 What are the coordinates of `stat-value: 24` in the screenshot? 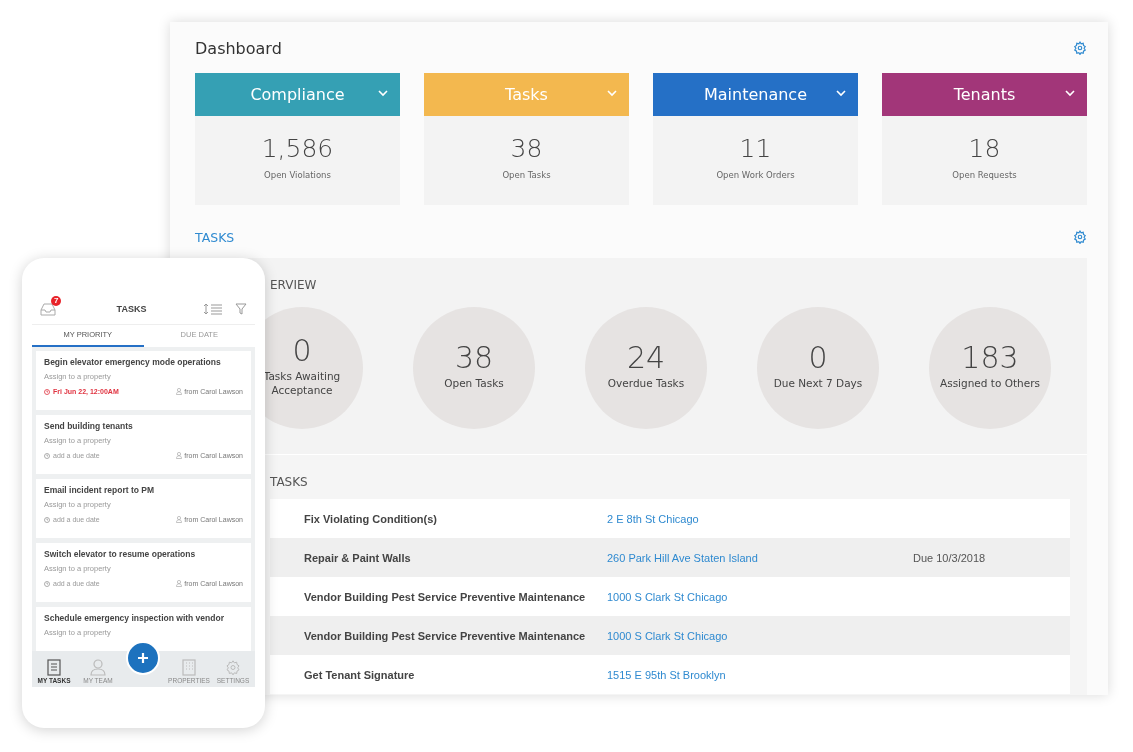 It's located at (646, 358).